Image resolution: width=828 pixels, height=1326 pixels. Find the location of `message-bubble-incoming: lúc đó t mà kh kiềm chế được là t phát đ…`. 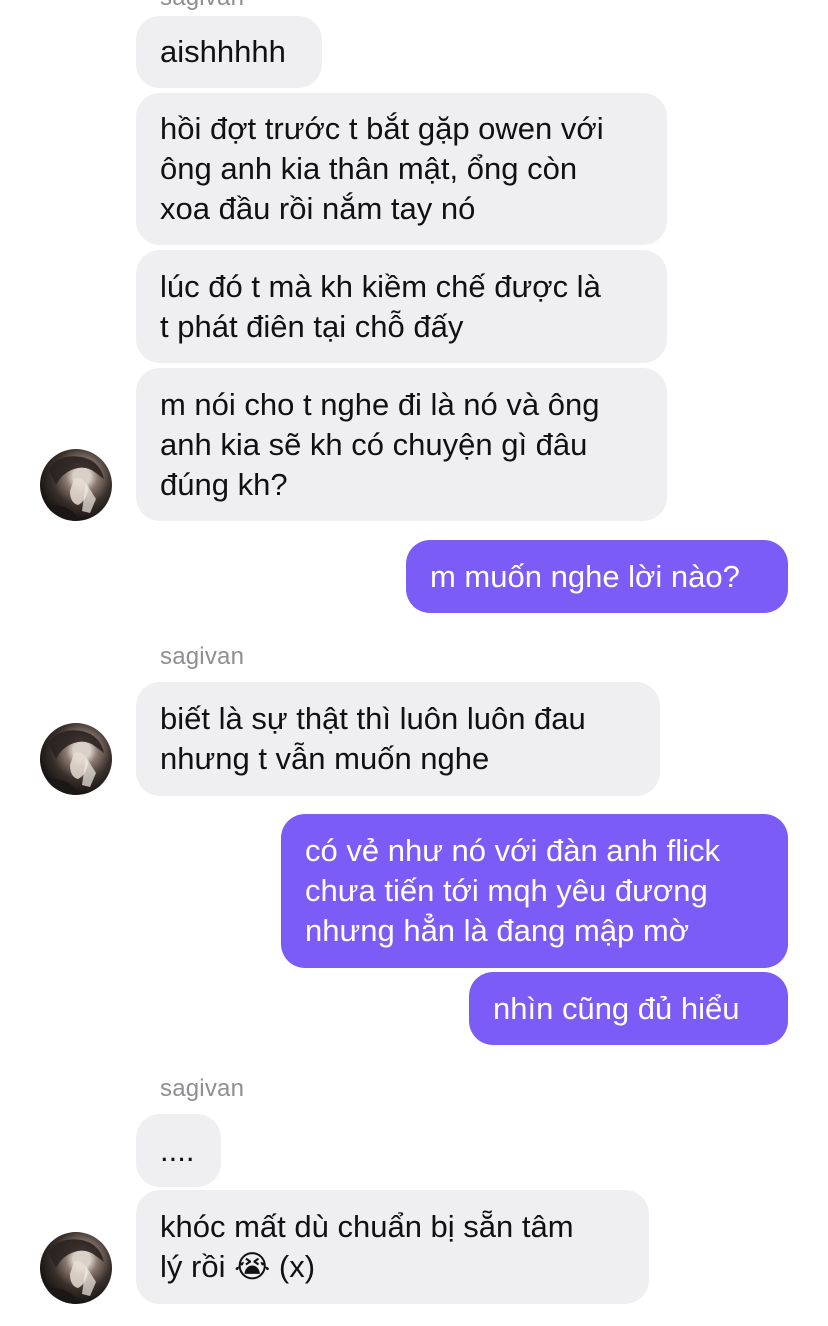

message-bubble-incoming: lúc đó t mà kh kiềm chế được là t phát đ… is located at coordinates (401, 306).